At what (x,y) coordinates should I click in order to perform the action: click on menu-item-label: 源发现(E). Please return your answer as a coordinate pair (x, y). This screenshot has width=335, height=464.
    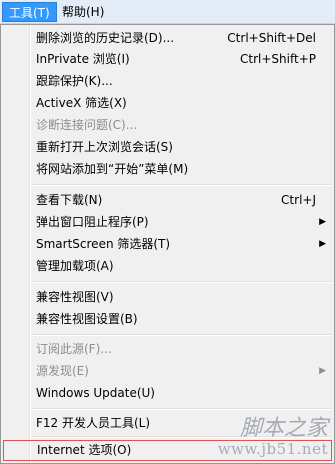
    Looking at the image, I should click on (62, 371).